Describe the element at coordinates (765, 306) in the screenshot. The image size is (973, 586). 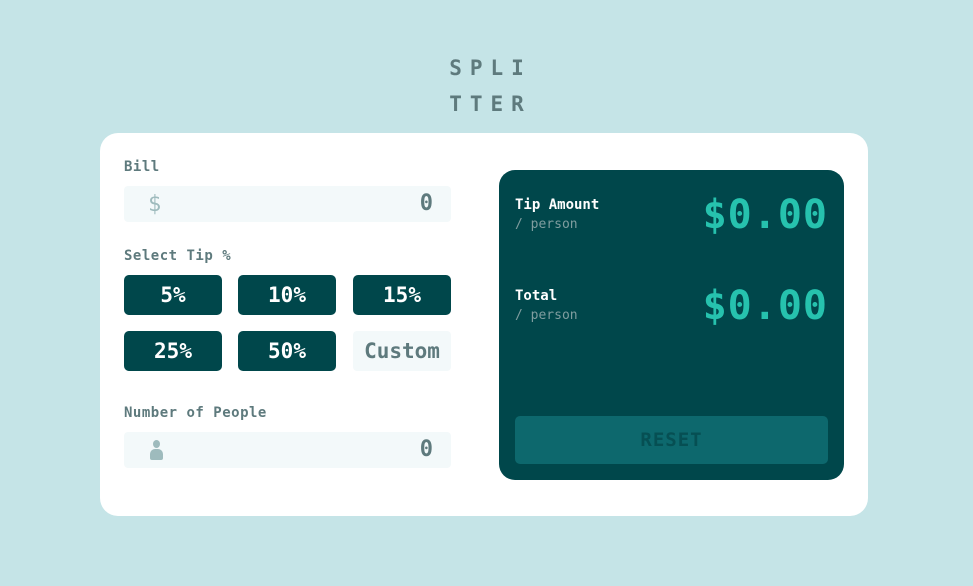
I see `total-value: $0.00` at that location.